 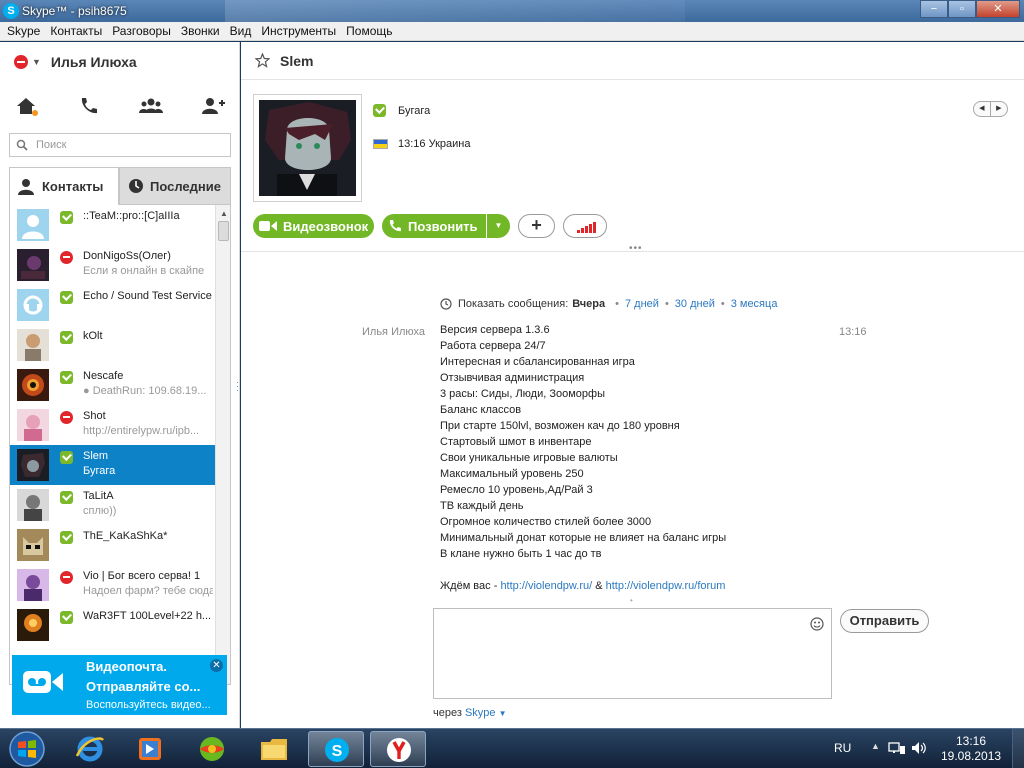 What do you see at coordinates (632, 653) in the screenshot?
I see `message-input` at bounding box center [632, 653].